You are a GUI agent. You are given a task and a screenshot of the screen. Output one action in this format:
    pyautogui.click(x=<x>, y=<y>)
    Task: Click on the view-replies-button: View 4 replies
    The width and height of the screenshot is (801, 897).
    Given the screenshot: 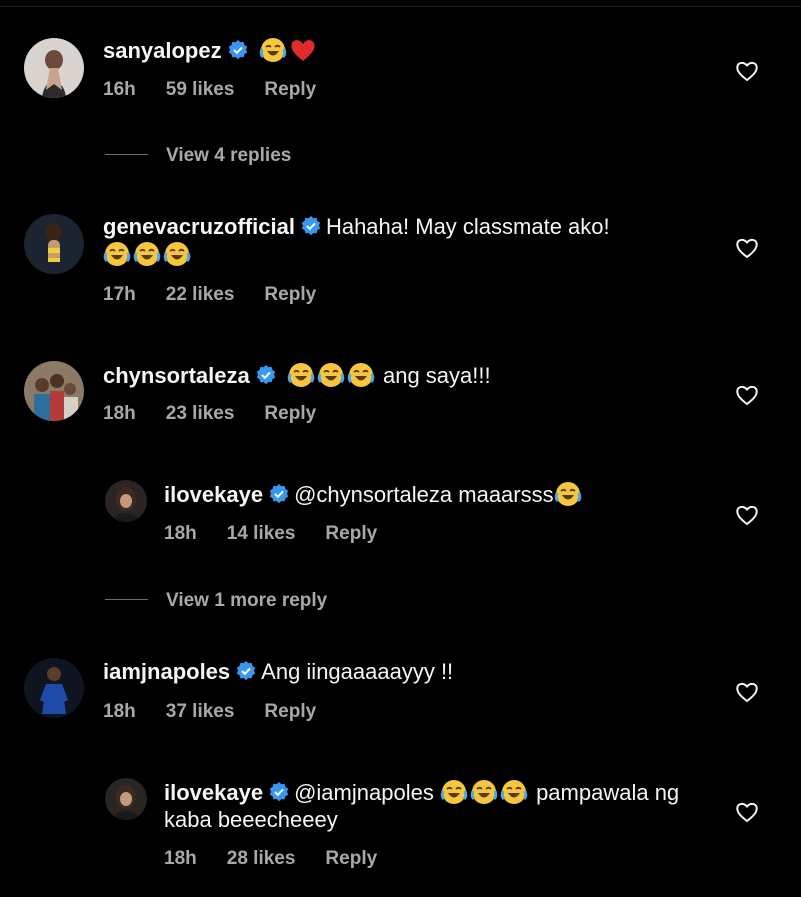 What is the action you would take?
    pyautogui.click(x=198, y=156)
    